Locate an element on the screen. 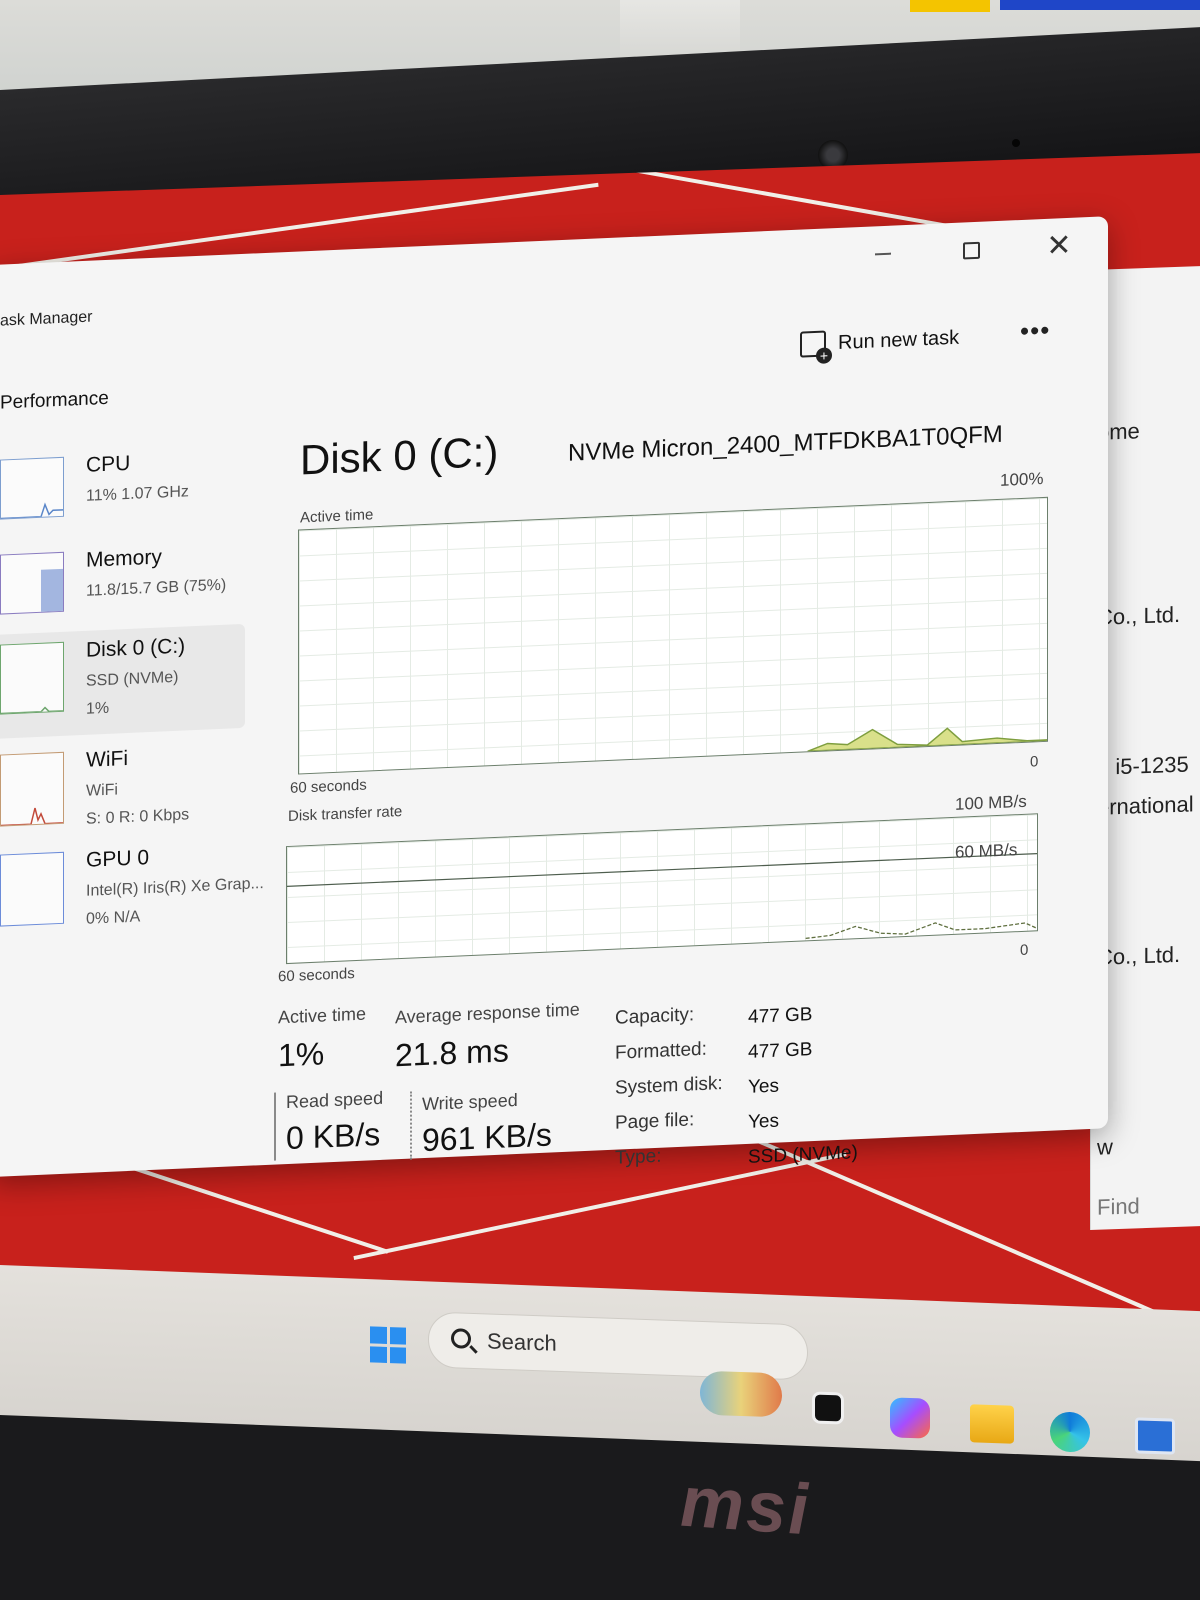  read-speed-label: Read speed is located at coordinates (335, 1100).